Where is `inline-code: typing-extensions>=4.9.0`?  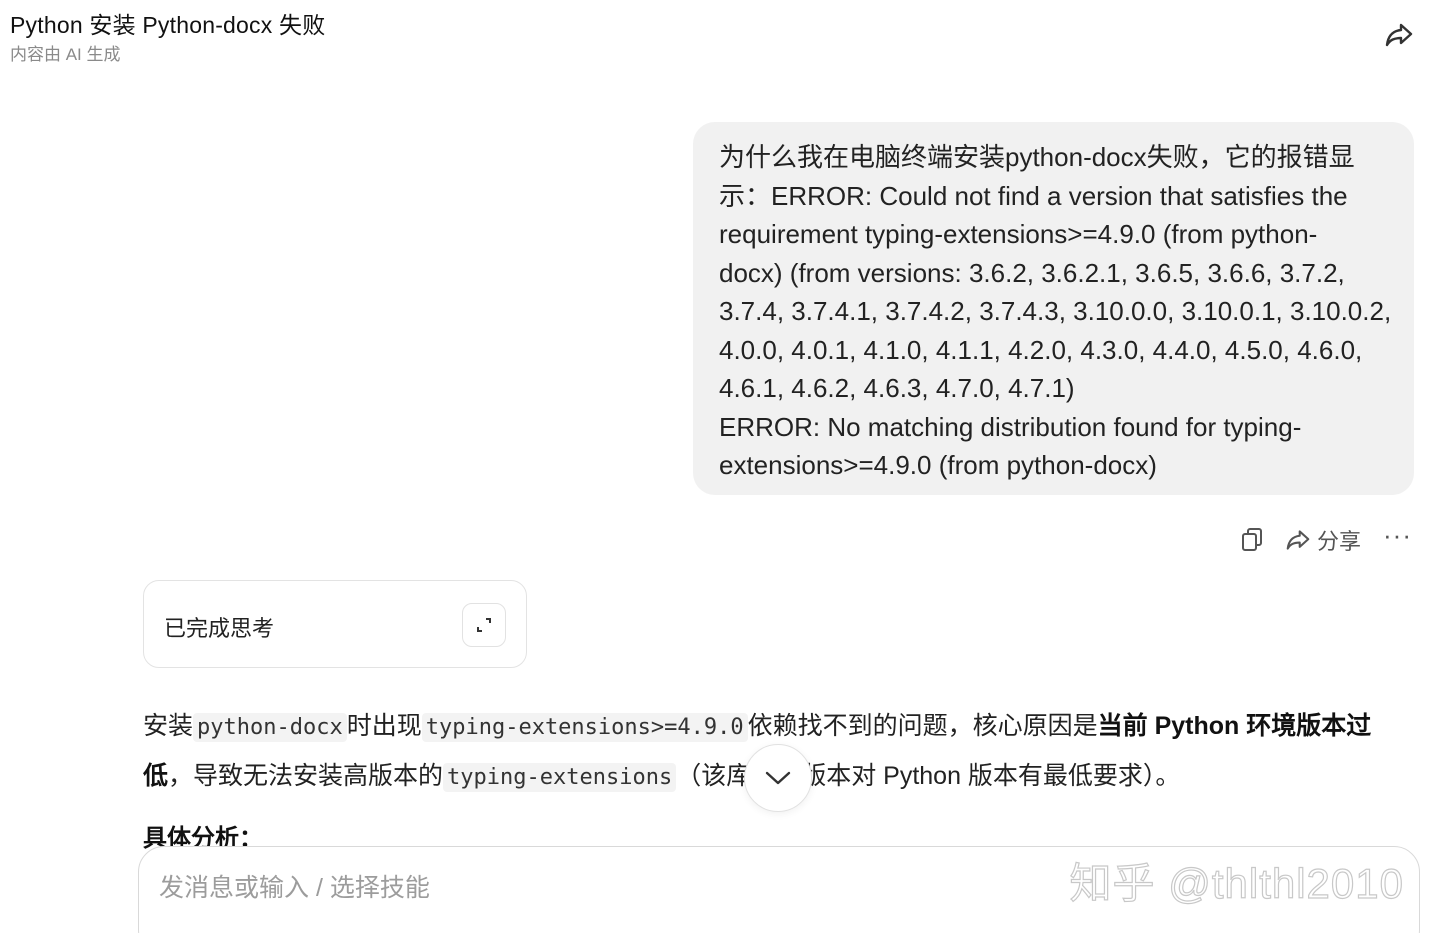 inline-code: typing-extensions>=4.9.0 is located at coordinates (584, 727).